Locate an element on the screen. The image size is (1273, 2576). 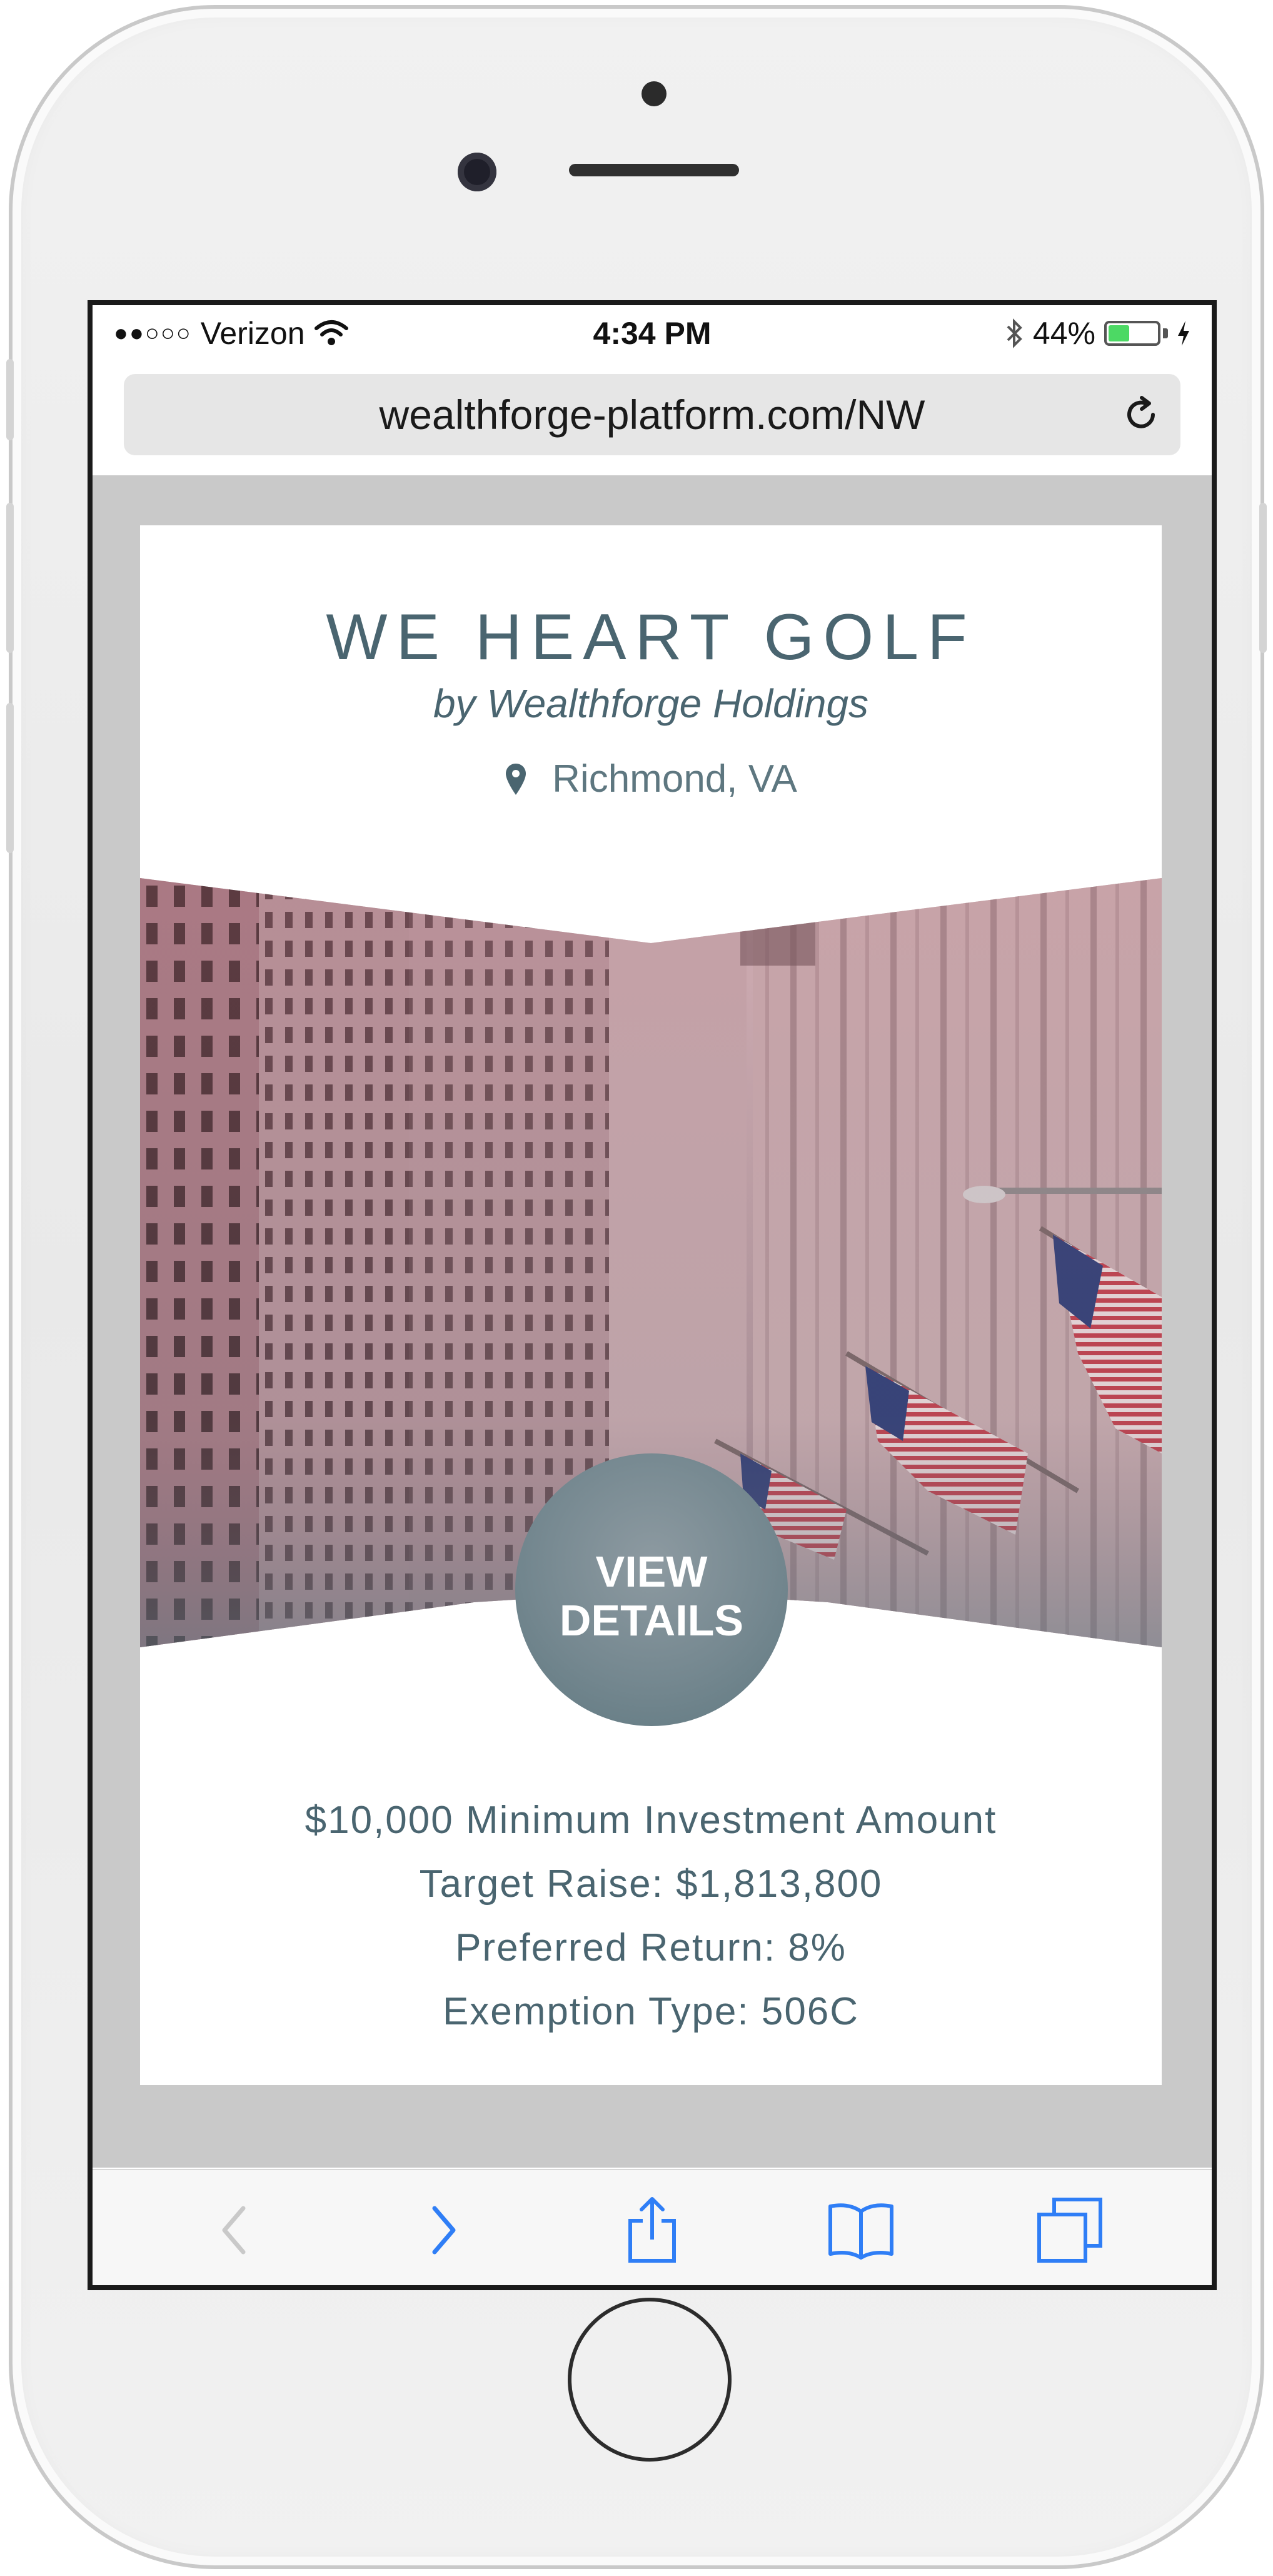
browser-toolbar is located at coordinates (652, 2227).